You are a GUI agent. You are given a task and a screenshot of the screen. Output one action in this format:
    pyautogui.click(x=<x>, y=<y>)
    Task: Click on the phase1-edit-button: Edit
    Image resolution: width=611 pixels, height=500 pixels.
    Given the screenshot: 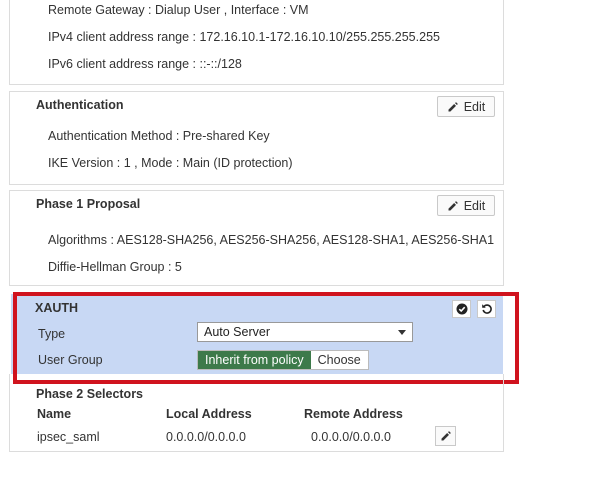 What is the action you would take?
    pyautogui.click(x=466, y=205)
    